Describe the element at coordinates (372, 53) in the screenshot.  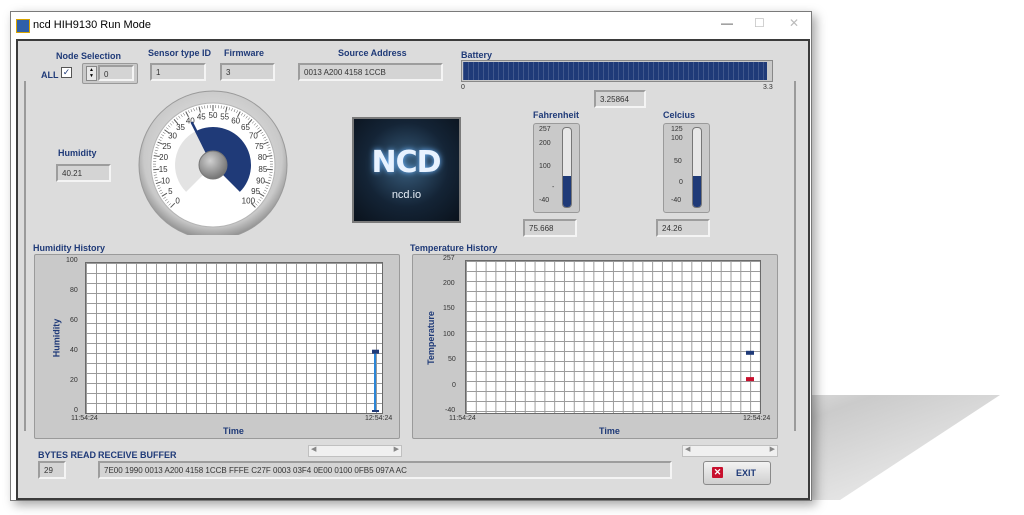
I see `source-address-label: Source Address` at that location.